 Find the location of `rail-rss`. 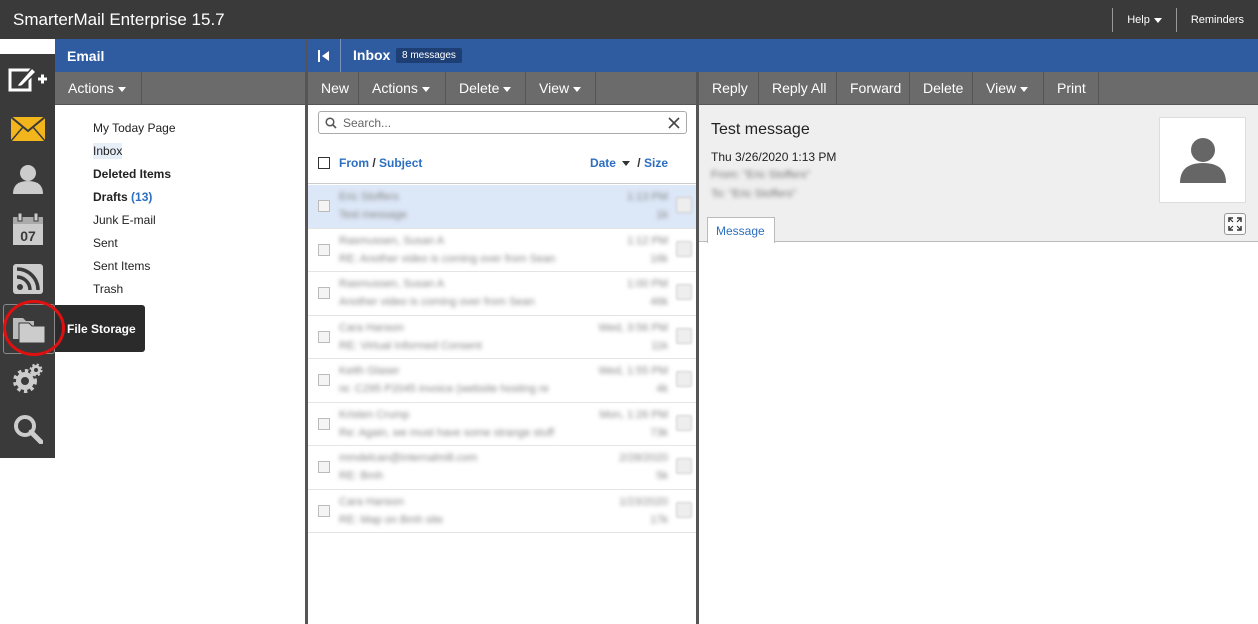

rail-rss is located at coordinates (27, 279).